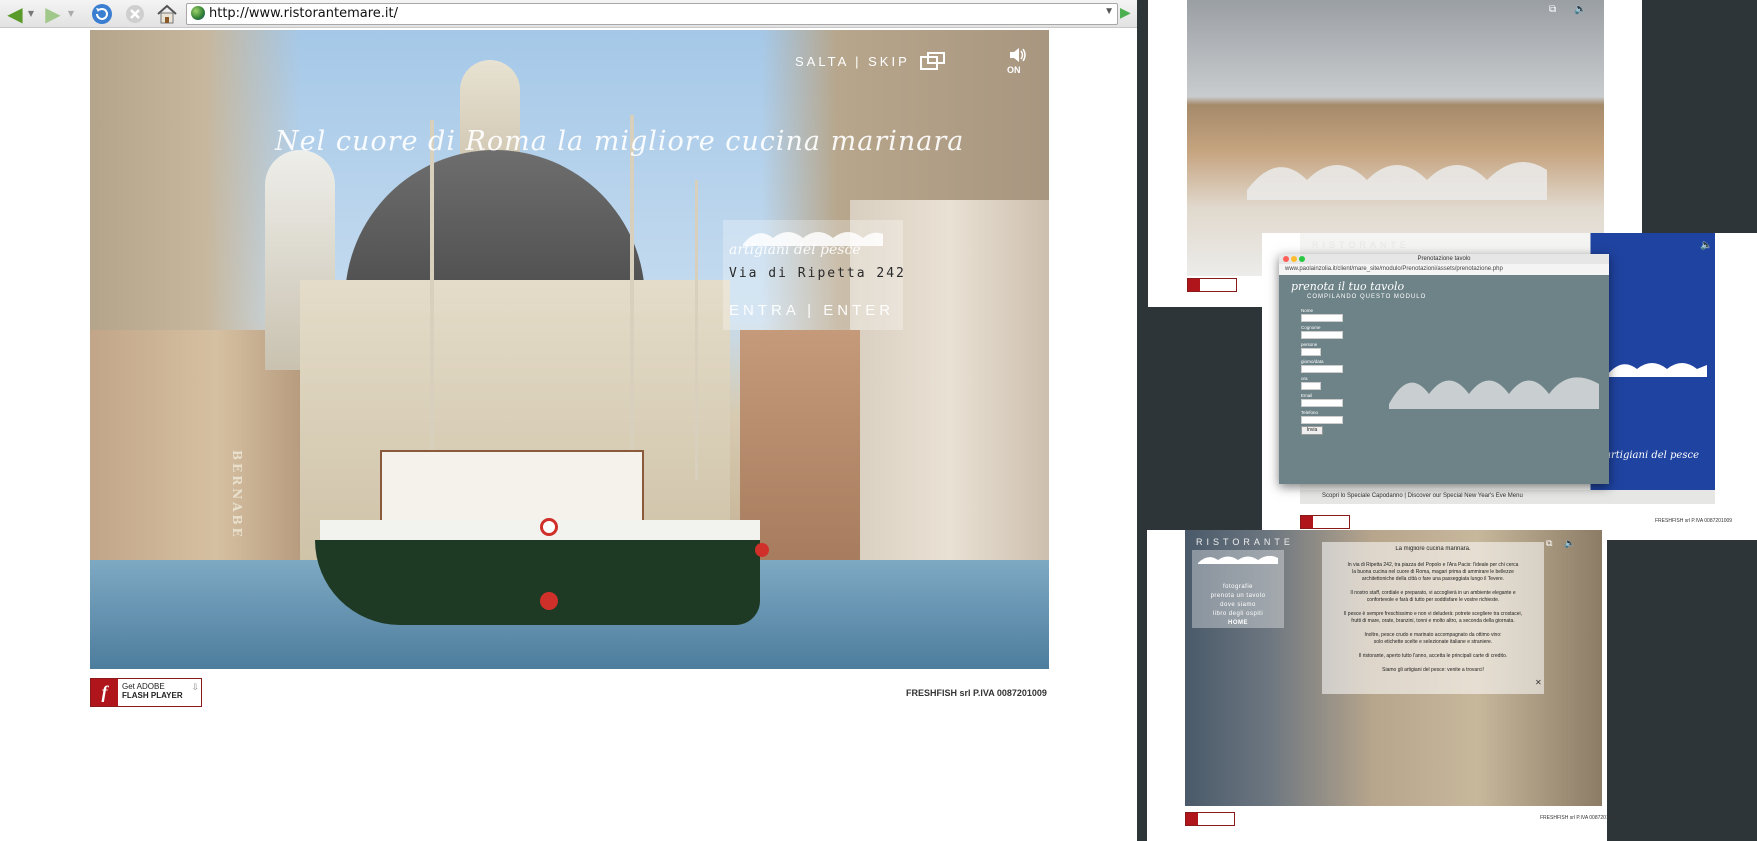 The width and height of the screenshot is (1757, 841). What do you see at coordinates (1706, 245) in the screenshot?
I see `speaker-icon: 🔈` at bounding box center [1706, 245].